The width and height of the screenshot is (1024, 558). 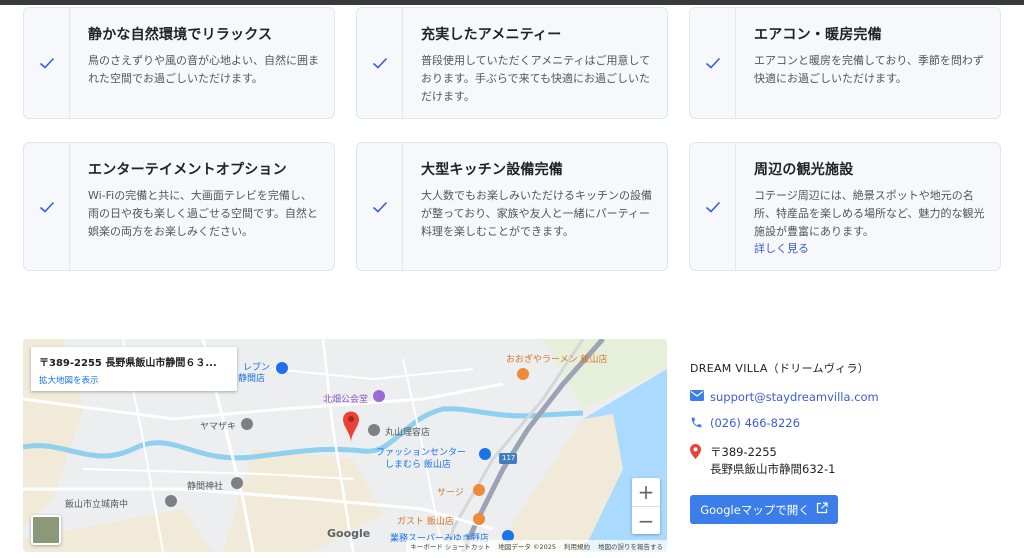 I want to click on map-label-shizuma: 静間店, so click(x=252, y=379).